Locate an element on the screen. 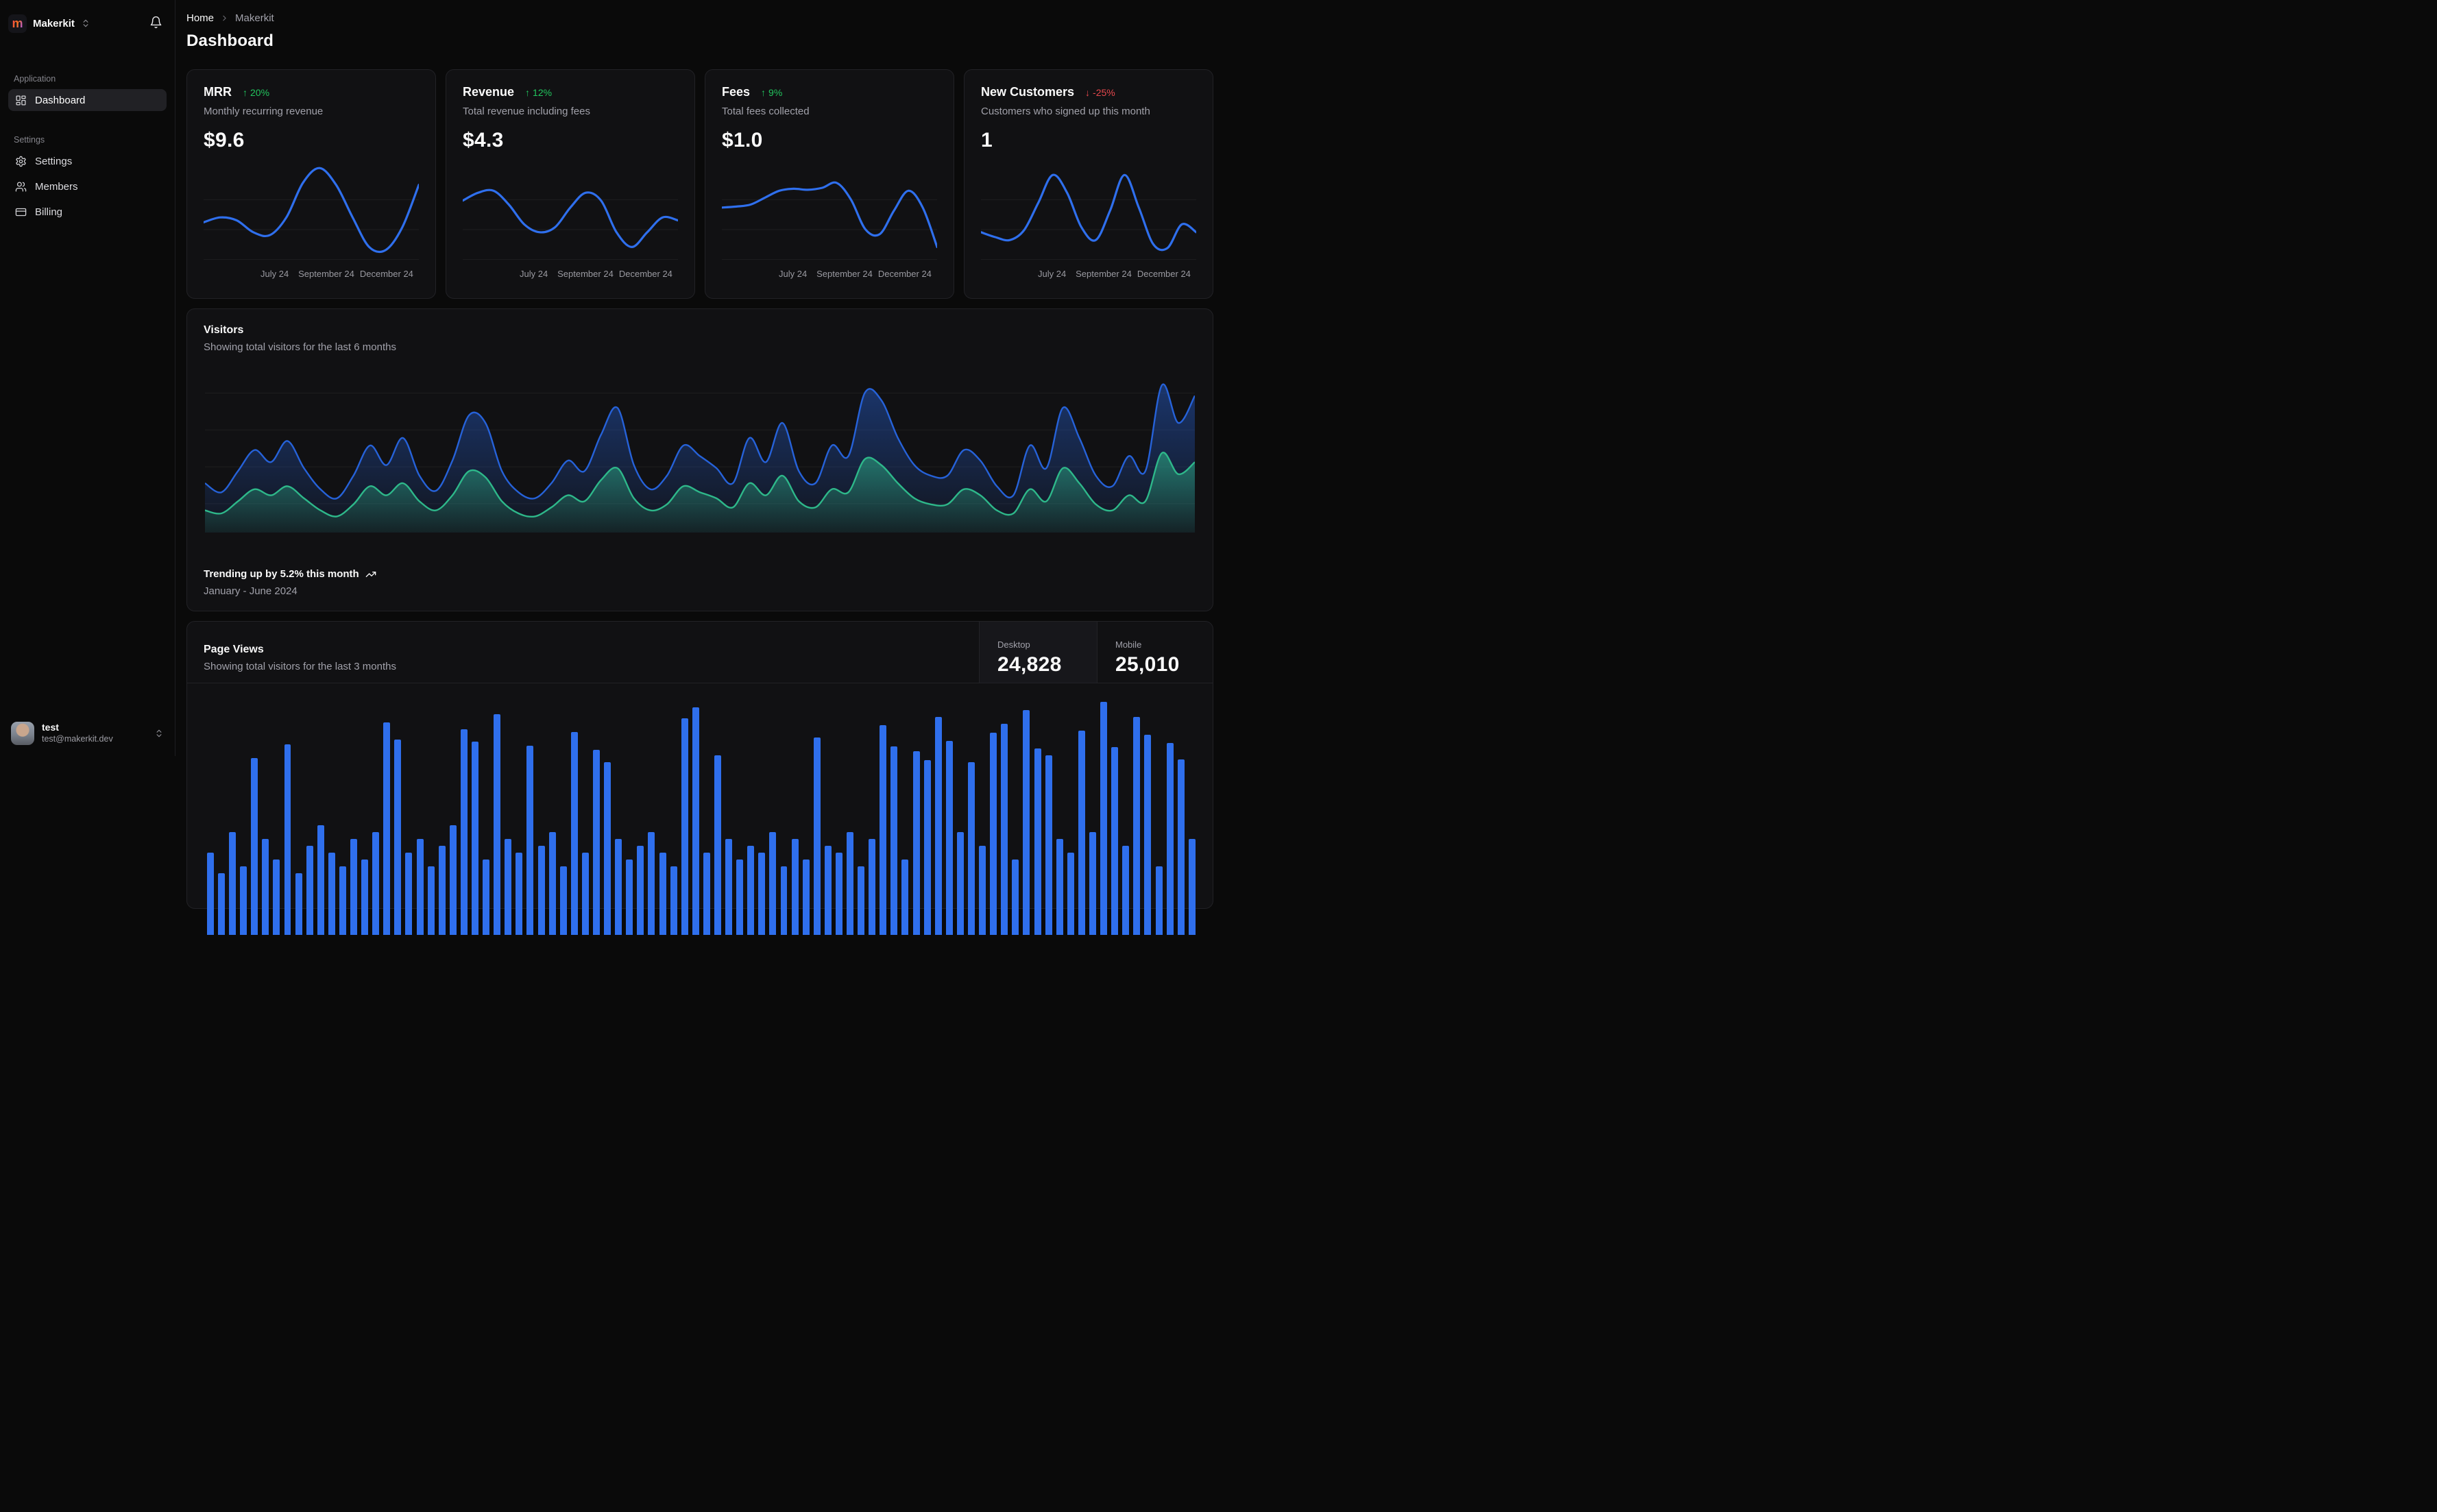 This screenshot has width=2437, height=1512. stat-value: 25,010 is located at coordinates (1147, 665).